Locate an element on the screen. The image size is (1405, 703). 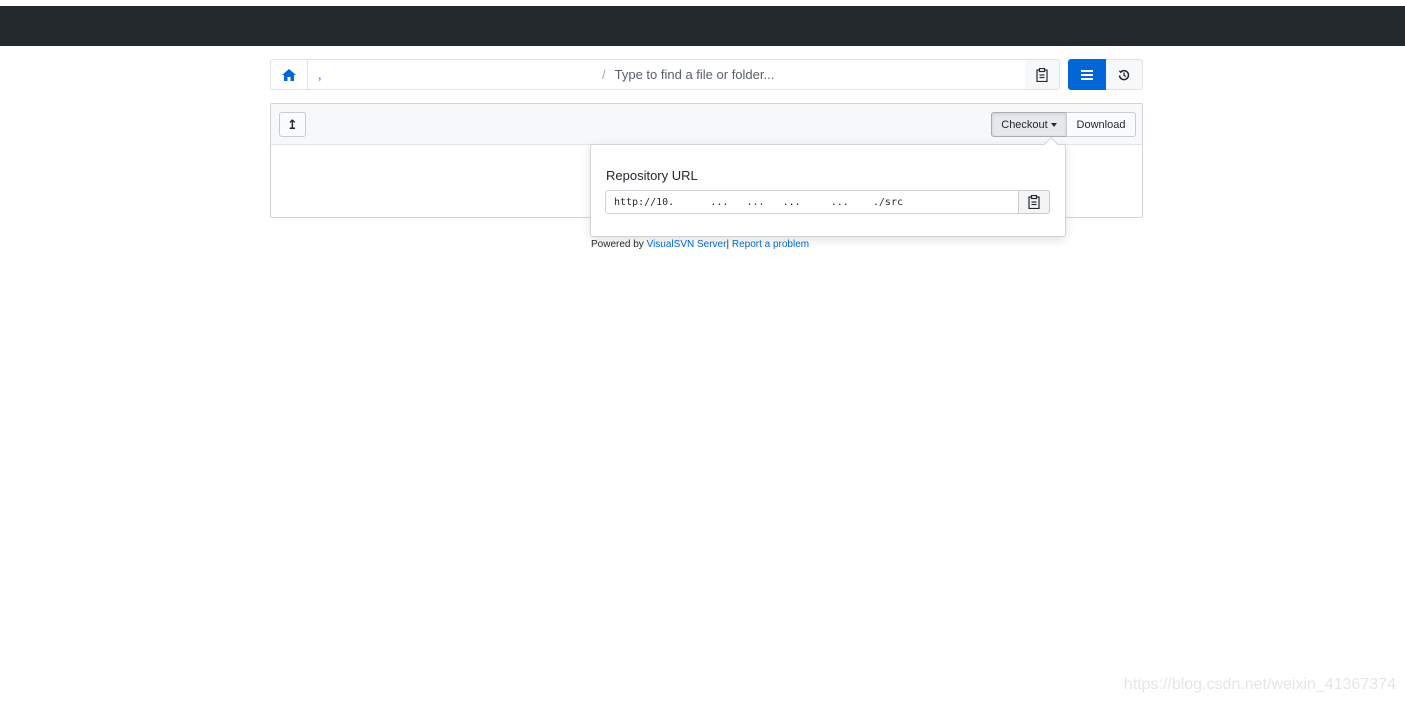
checkout-dropdown-button: Checkout is located at coordinates (1029, 124).